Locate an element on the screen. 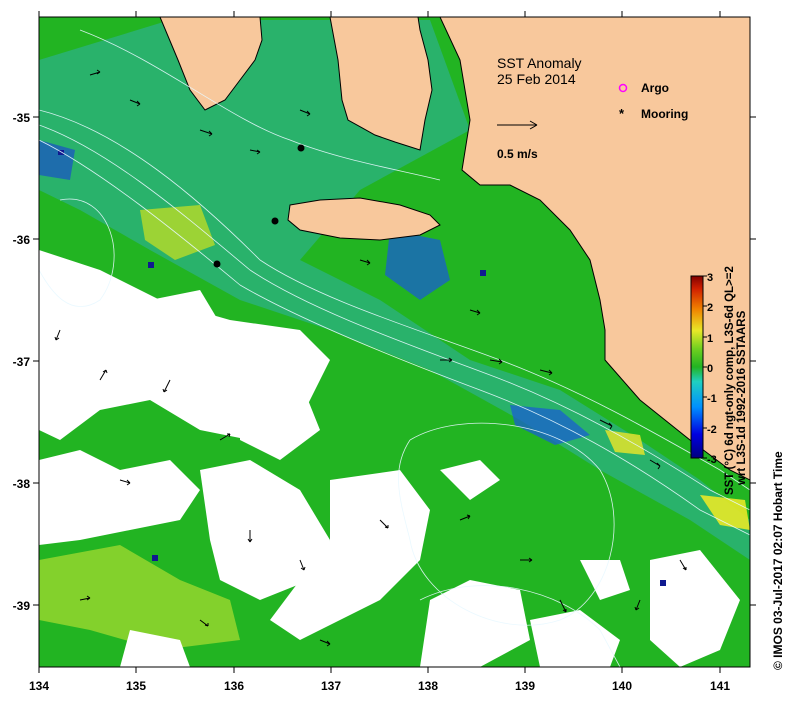 This screenshot has width=791, height=705. imos-credit: © IMOS 03-Jul-2017 02:07 Hobart Time is located at coordinates (778, 560).